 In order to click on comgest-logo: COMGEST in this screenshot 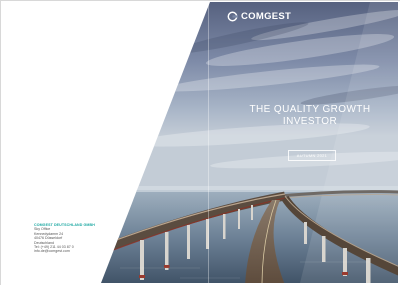, I will do `click(259, 16)`.